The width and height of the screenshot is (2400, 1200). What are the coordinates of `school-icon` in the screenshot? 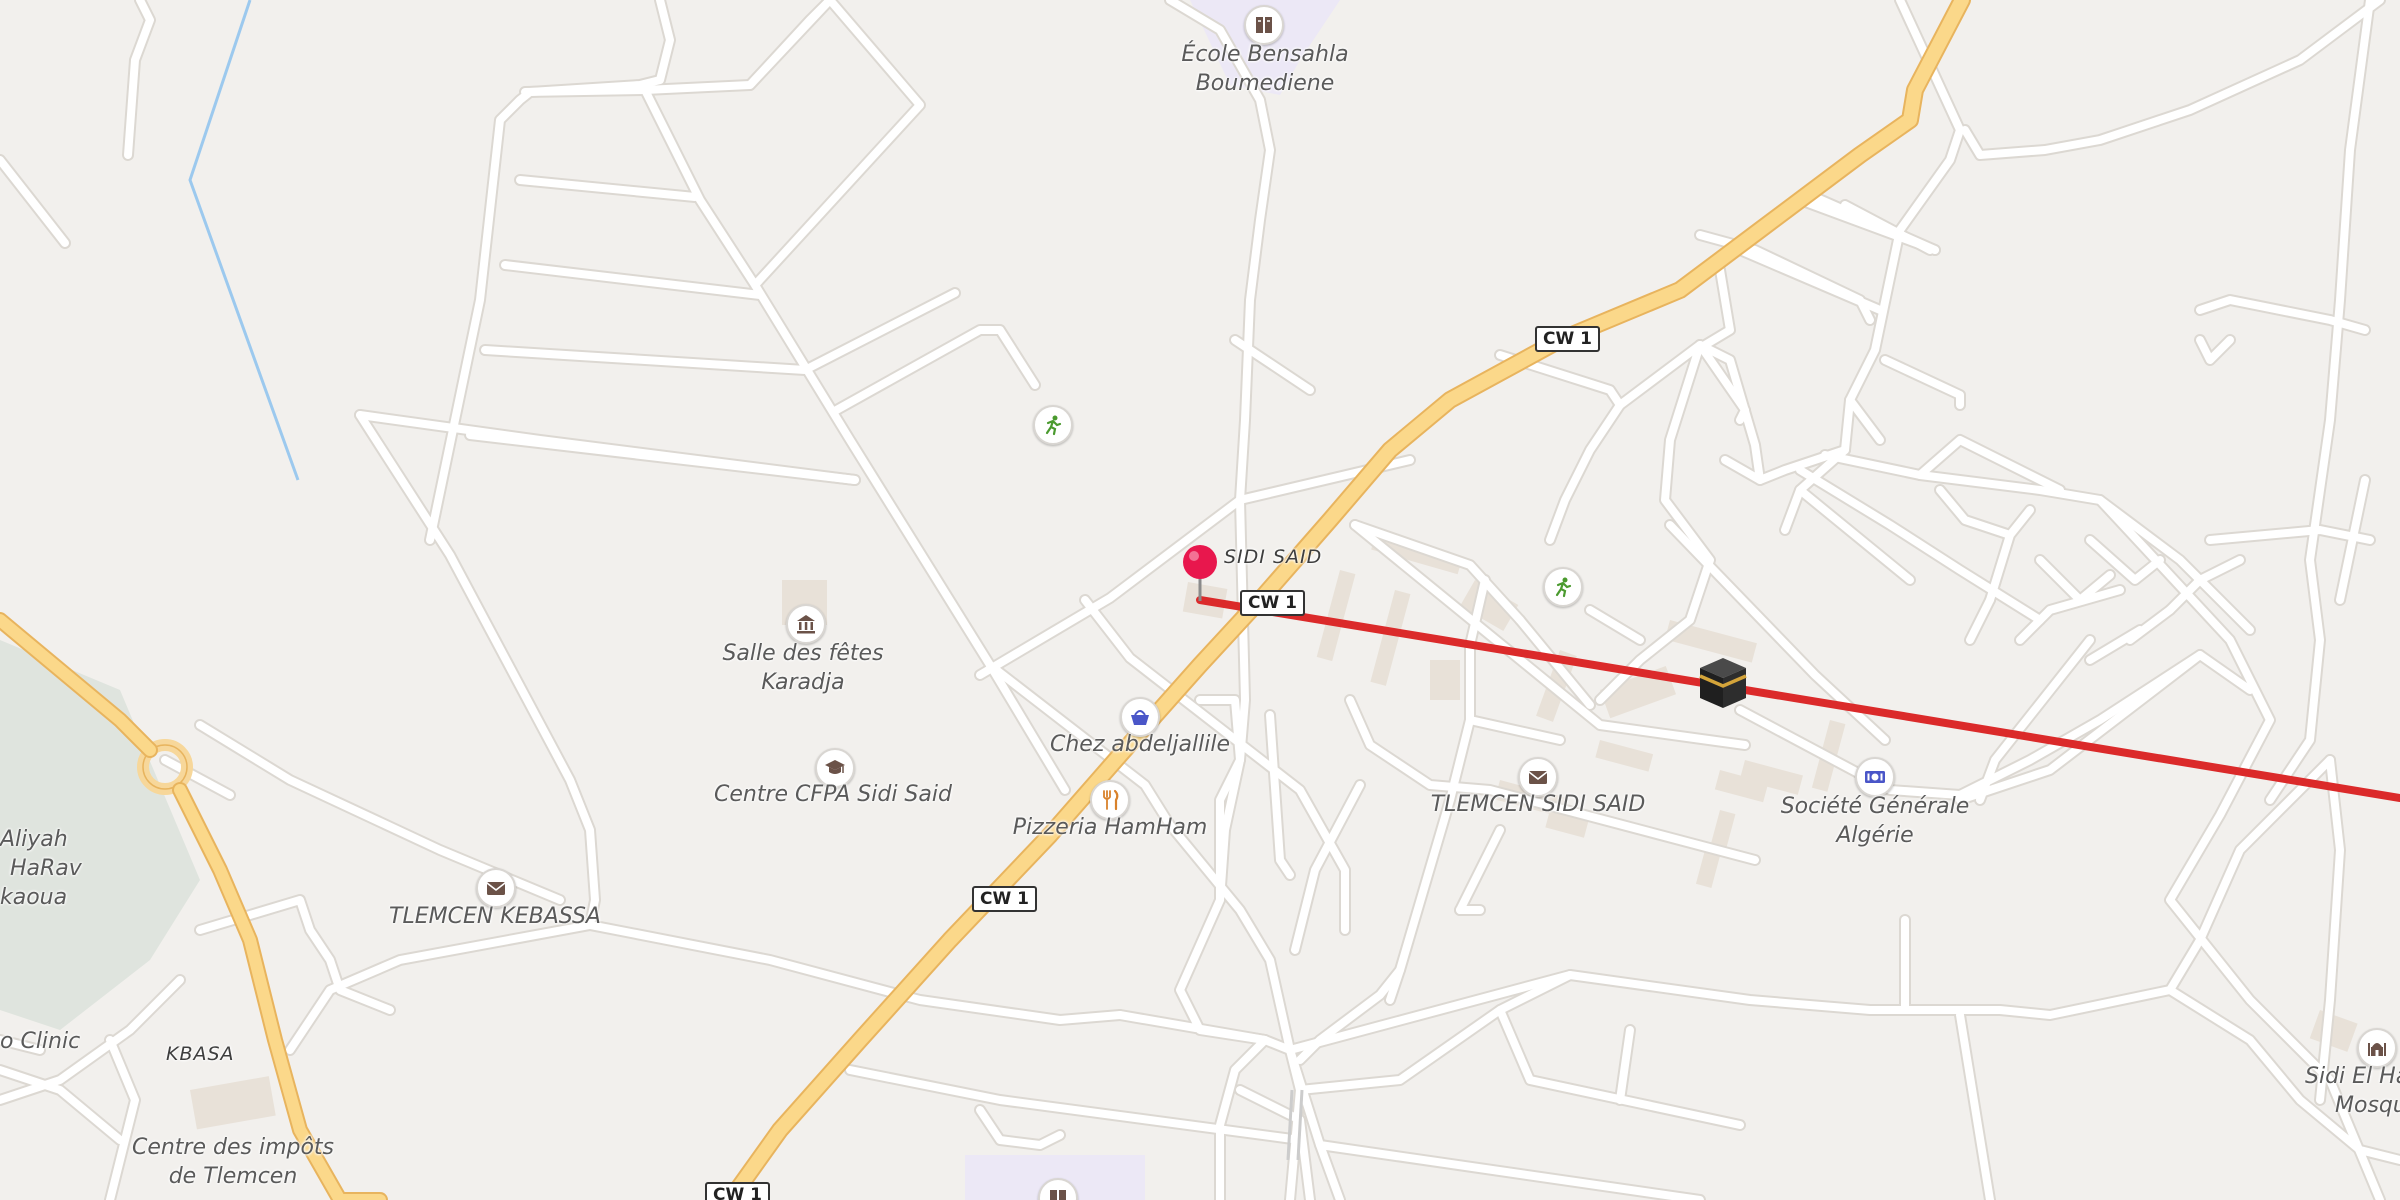 It's located at (1264, 25).